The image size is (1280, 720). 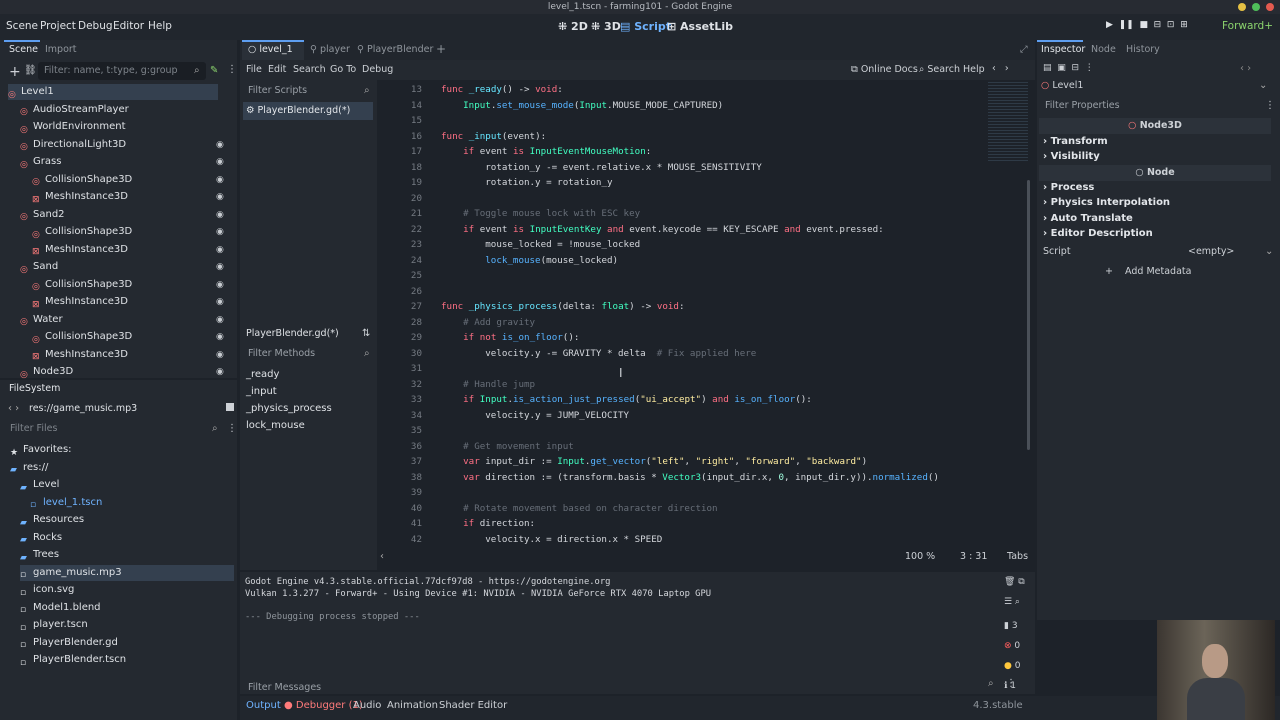 What do you see at coordinates (254, 69) in the screenshot?
I see `script-menu-file: File` at bounding box center [254, 69].